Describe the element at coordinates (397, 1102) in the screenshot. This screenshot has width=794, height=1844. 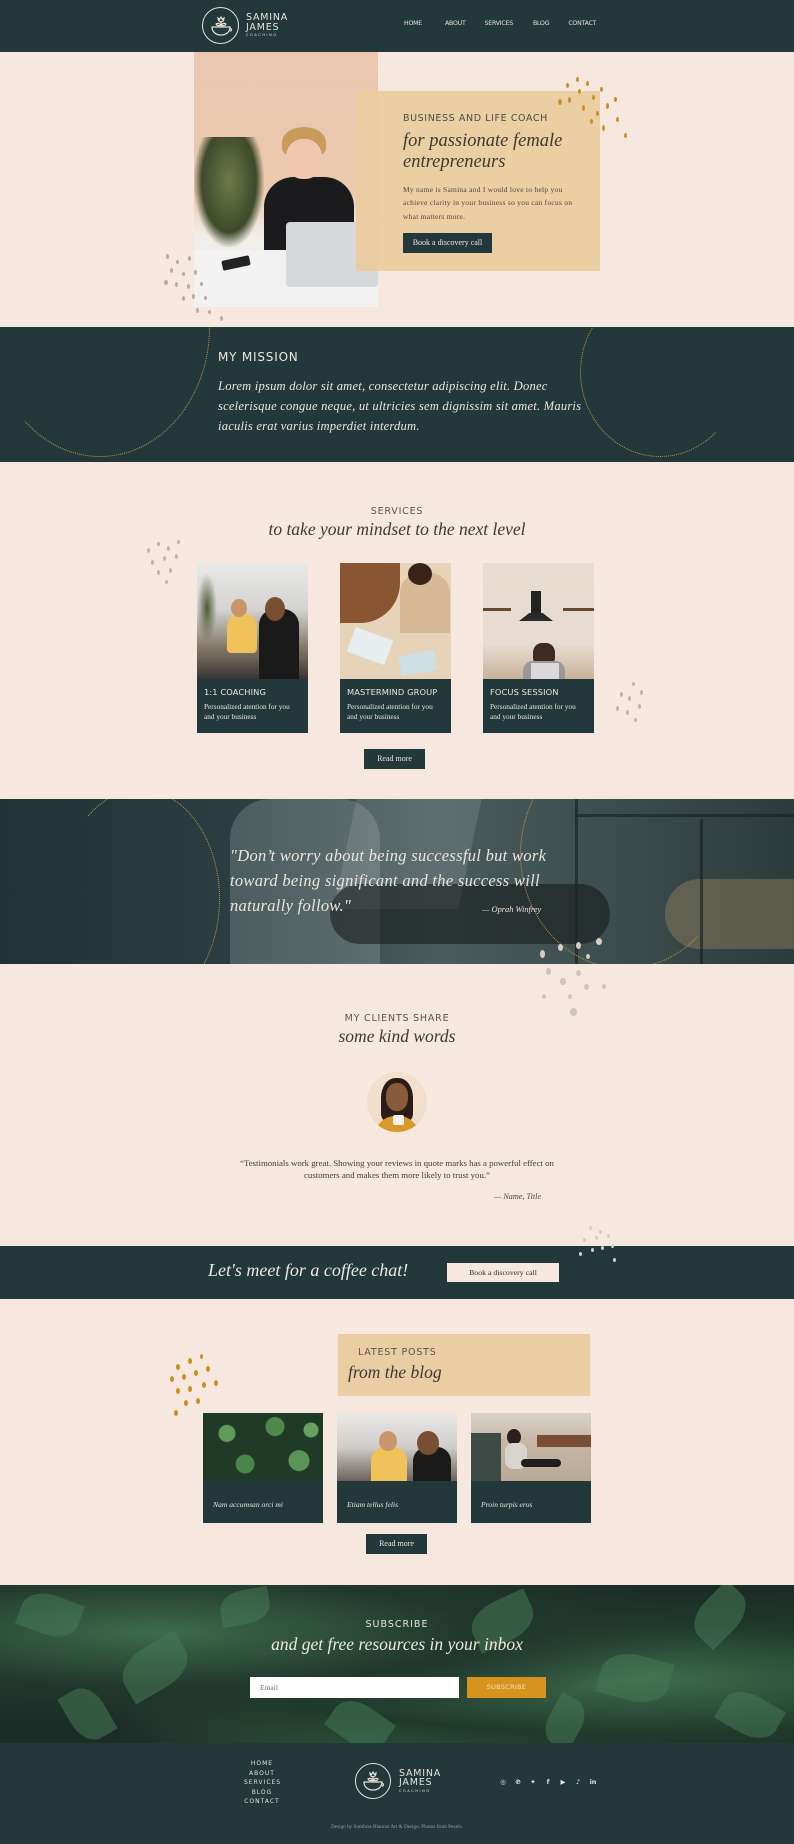
I see `client-avatar` at that location.